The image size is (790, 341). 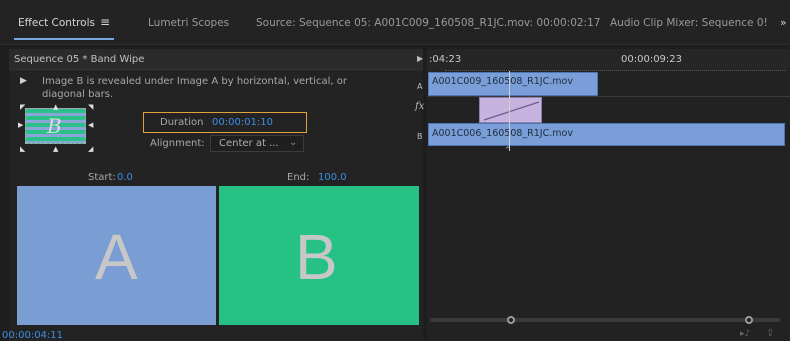 I want to click on start-value: 0.0, so click(x=125, y=177).